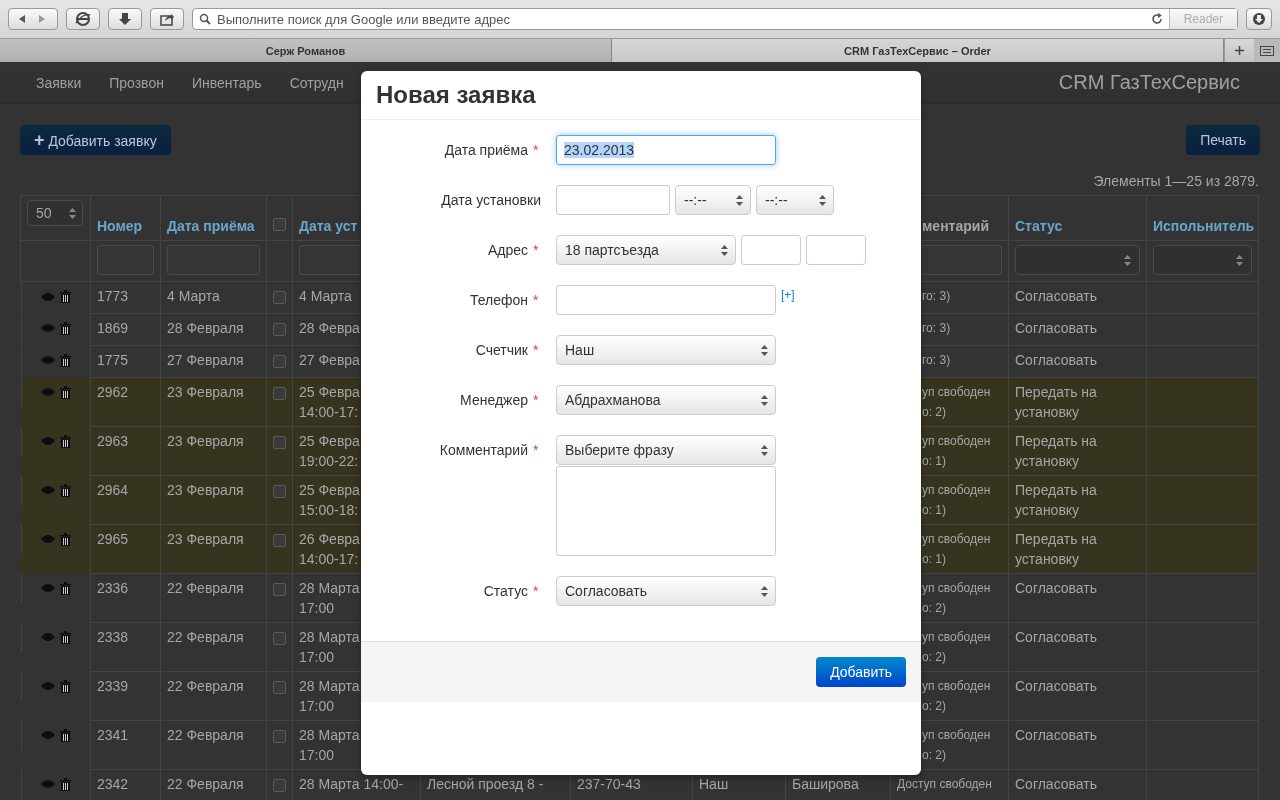 This screenshot has height=800, width=1280. What do you see at coordinates (507, 250) in the screenshot?
I see `field-label: Адрес` at bounding box center [507, 250].